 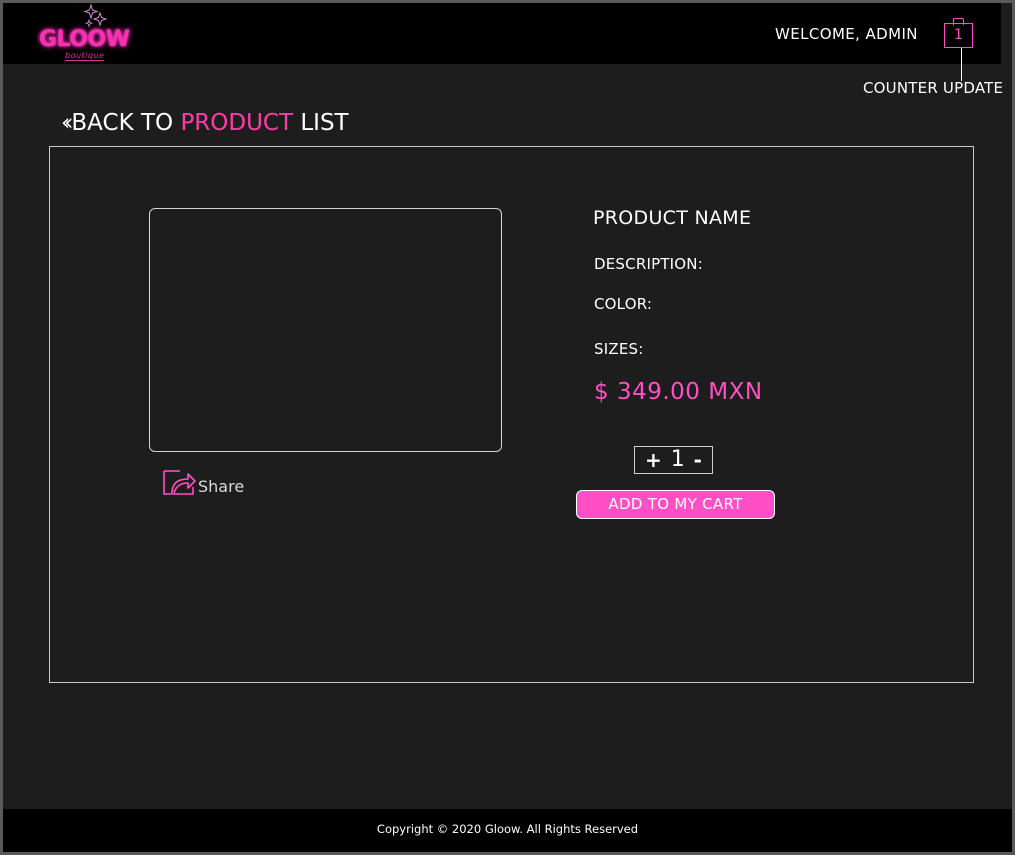 What do you see at coordinates (698, 460) in the screenshot?
I see `quantity-decrease-button: -` at bounding box center [698, 460].